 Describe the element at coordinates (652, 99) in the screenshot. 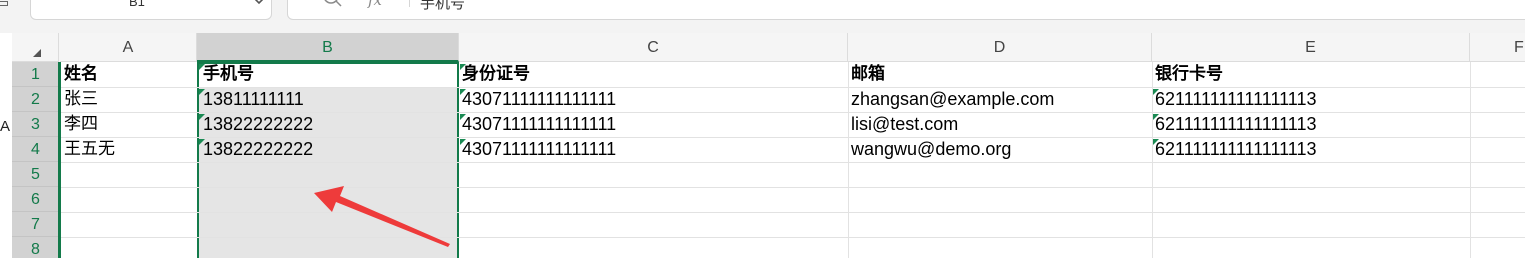

I see `cell-c2: 43071111111111111` at that location.